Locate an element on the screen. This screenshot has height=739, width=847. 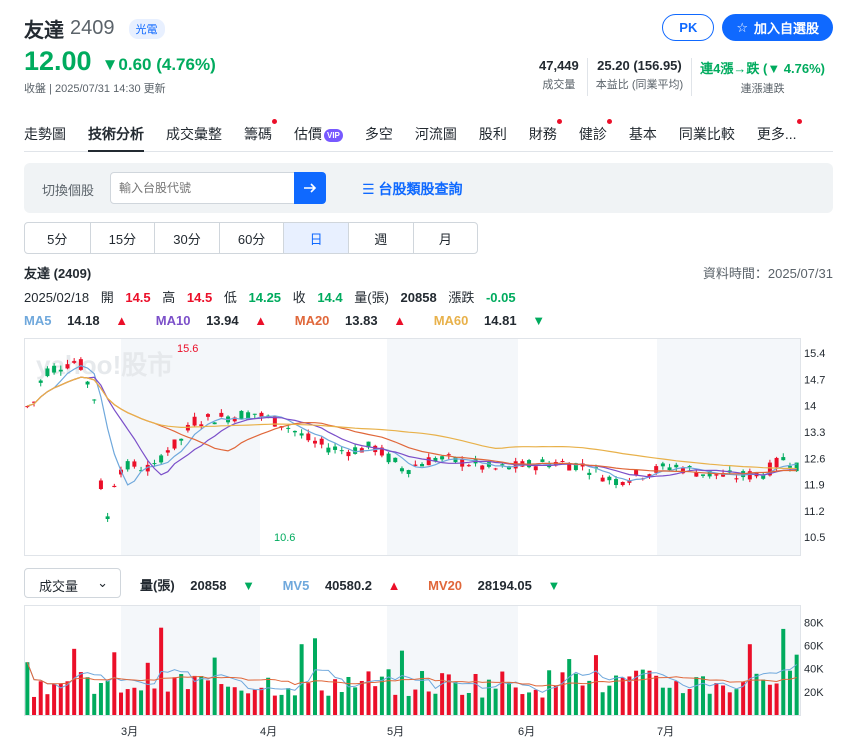
tab-dividend: 股利 is located at coordinates (493, 137).